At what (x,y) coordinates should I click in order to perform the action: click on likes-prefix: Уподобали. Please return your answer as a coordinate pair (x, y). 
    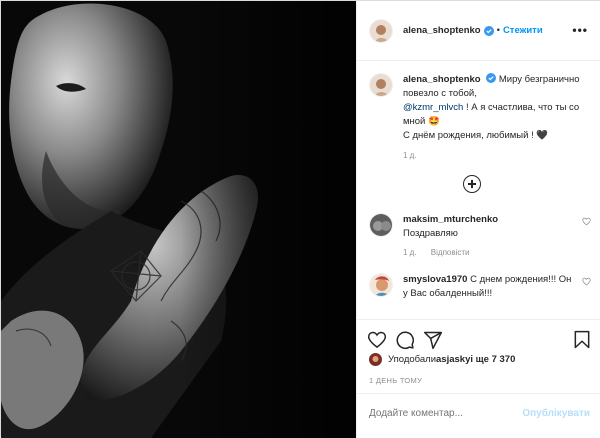
    Looking at the image, I should click on (412, 359).